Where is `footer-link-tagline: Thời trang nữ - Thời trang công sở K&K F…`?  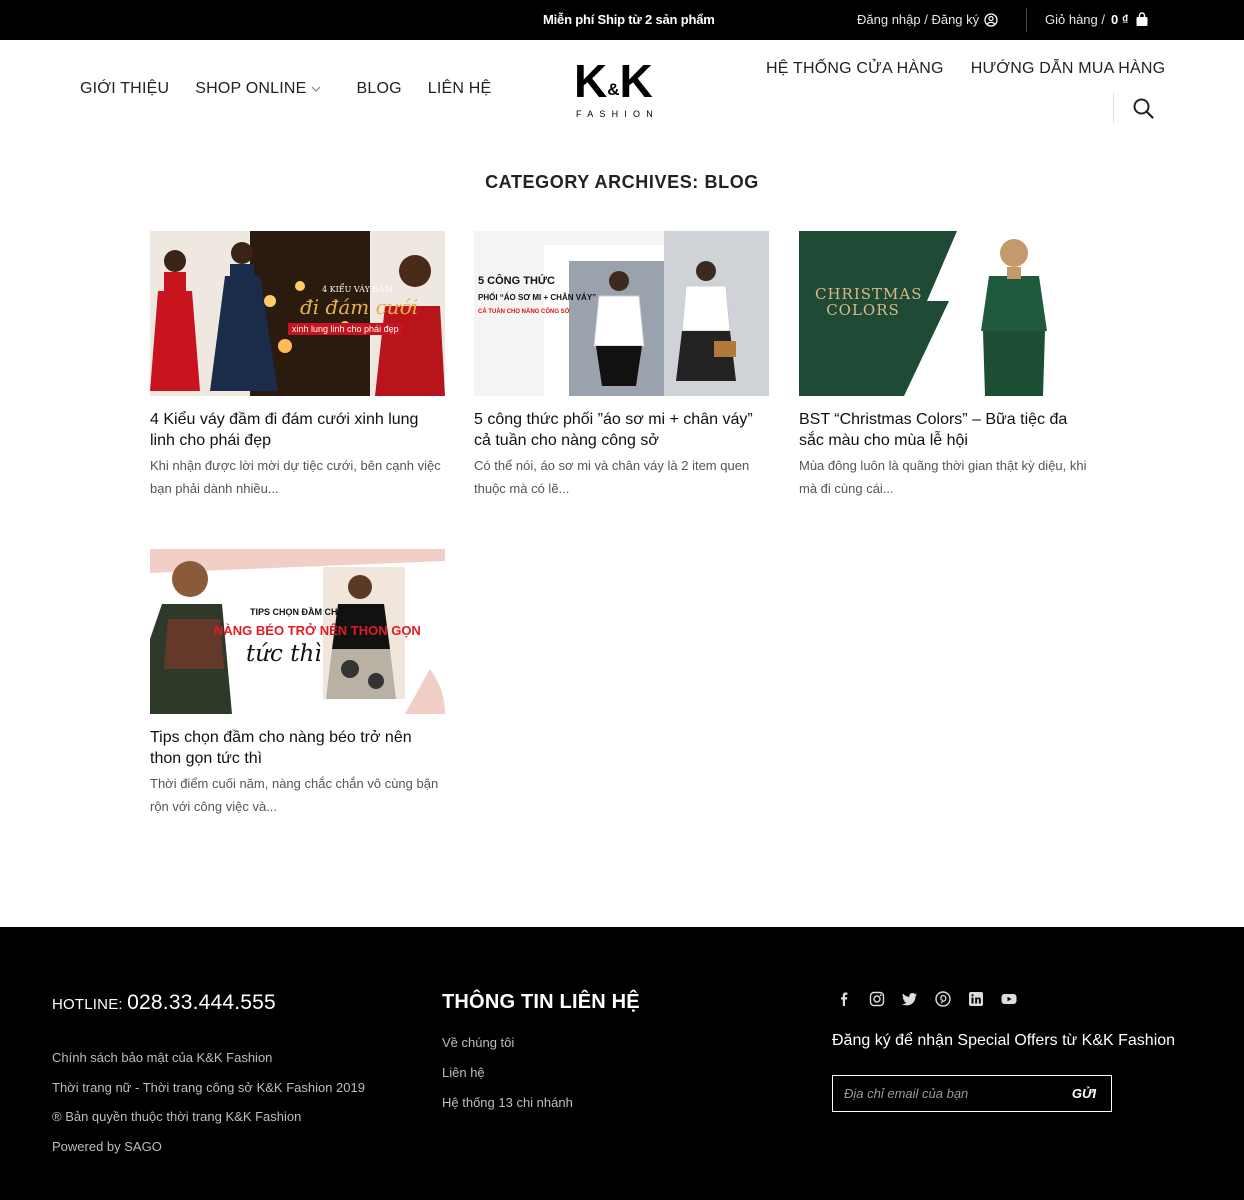
footer-link-tagline: Thời trang nữ - Thời trang công sở K&K F… is located at coordinates (208, 1088).